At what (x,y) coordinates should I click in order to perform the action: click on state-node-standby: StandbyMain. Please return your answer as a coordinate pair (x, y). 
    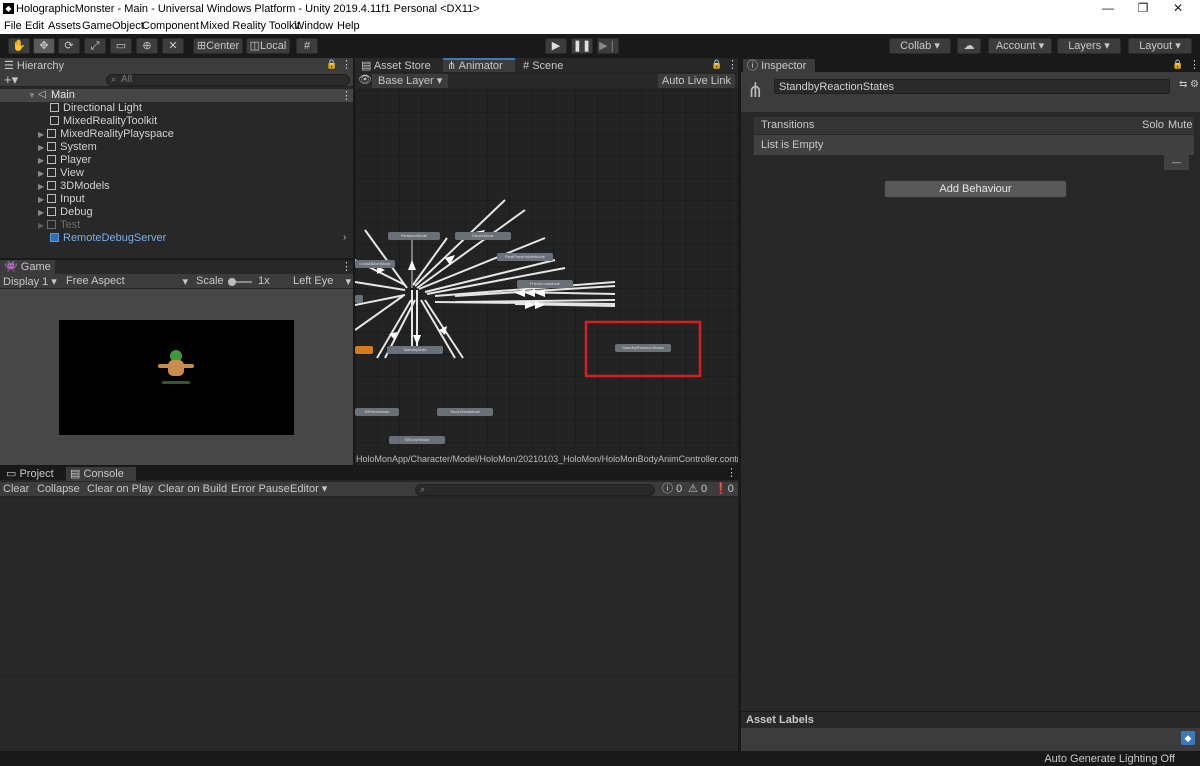
    Looking at the image, I should click on (415, 350).